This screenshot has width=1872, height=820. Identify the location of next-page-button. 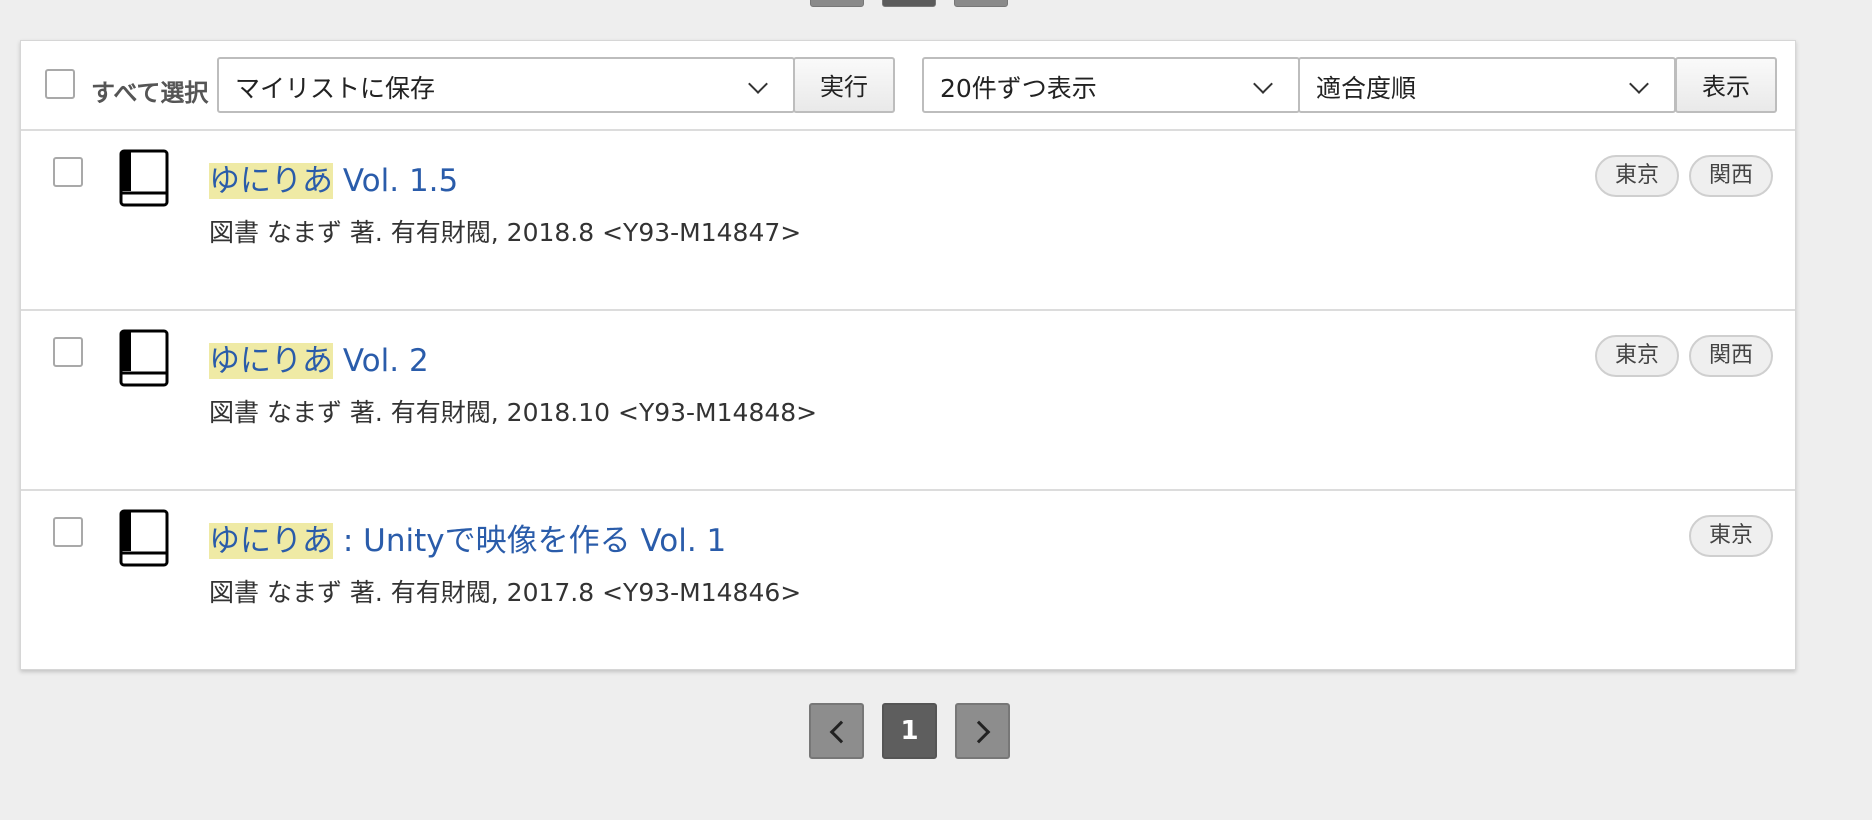
(982, 731).